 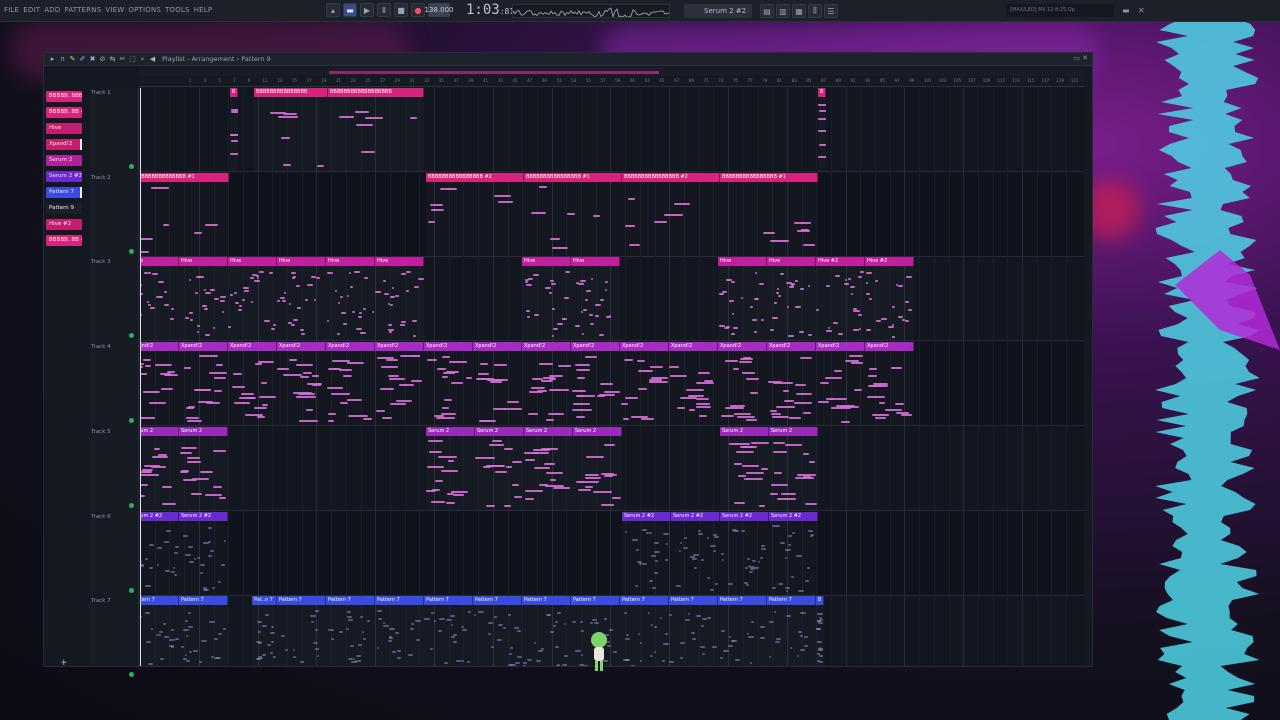 What do you see at coordinates (31, 10) in the screenshot?
I see `menu-edit: EDIT` at bounding box center [31, 10].